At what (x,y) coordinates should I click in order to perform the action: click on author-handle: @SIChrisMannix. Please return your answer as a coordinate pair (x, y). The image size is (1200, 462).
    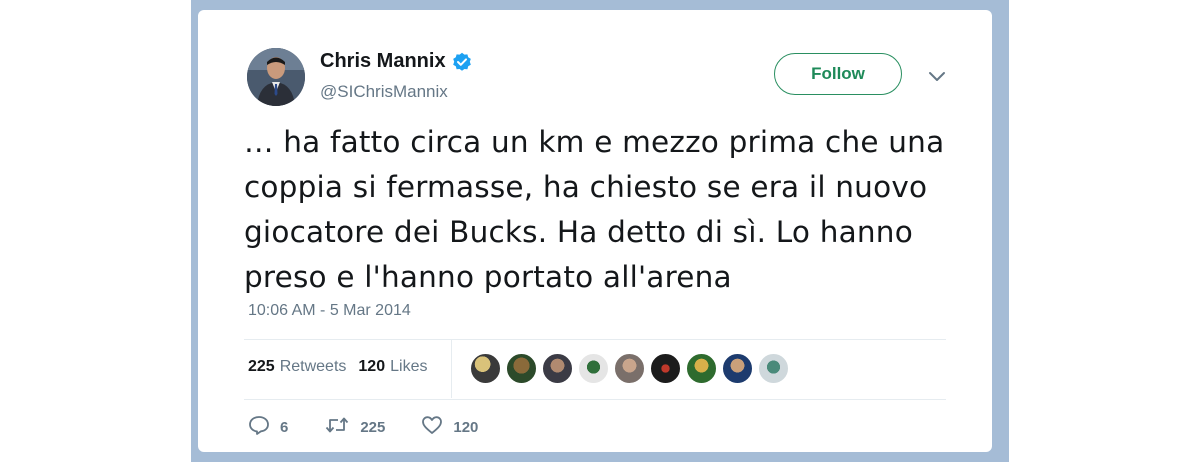
    Looking at the image, I should click on (384, 92).